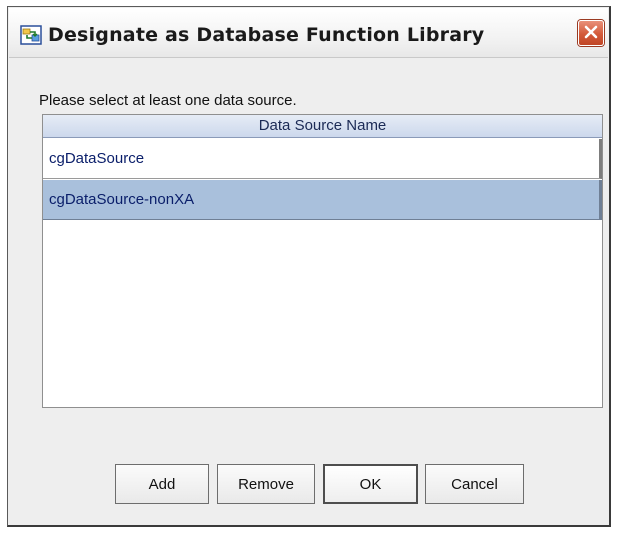 The height and width of the screenshot is (533, 617). I want to click on table-row: cgDataSource, so click(322, 159).